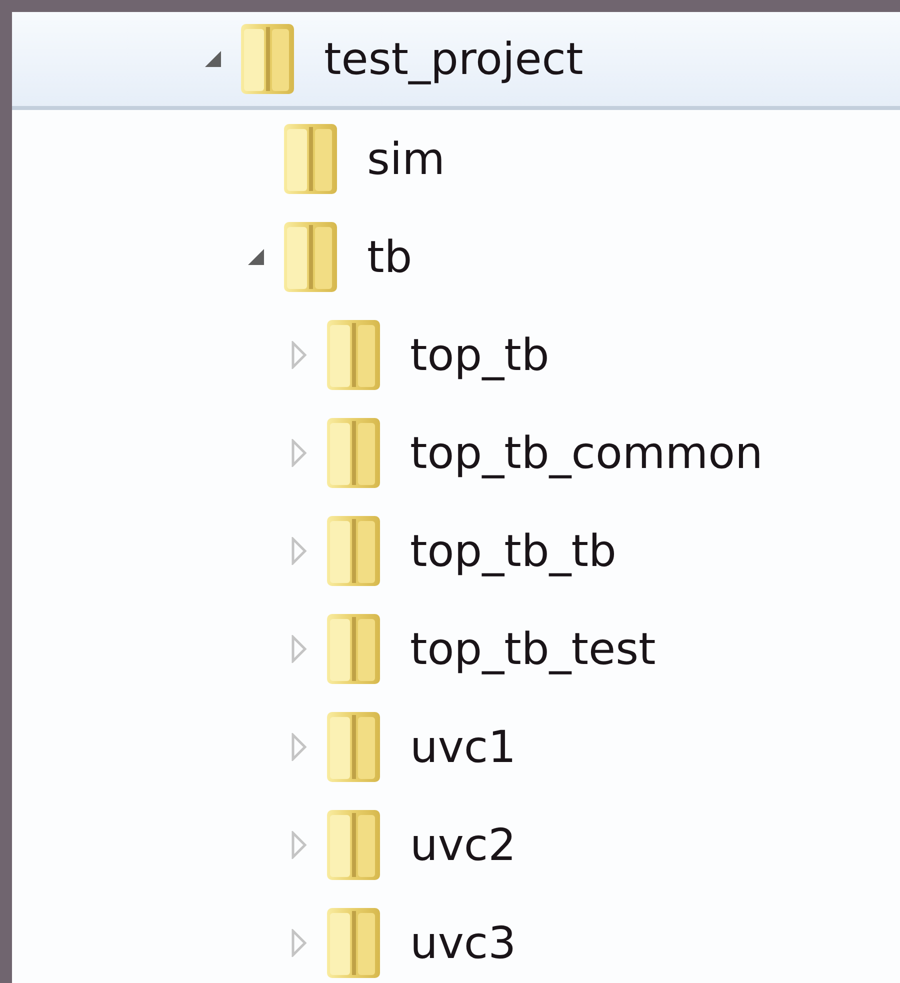  I want to click on folder-name: test_project, so click(454, 59).